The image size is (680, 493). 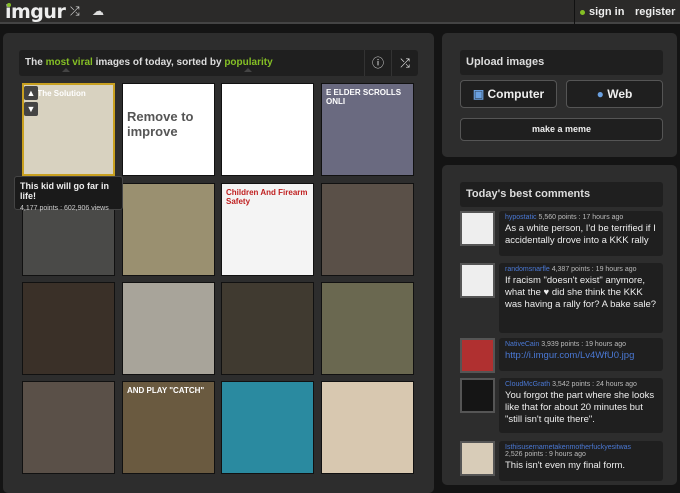 What do you see at coordinates (527, 269) in the screenshot?
I see `comment-username: randomsnarfle` at bounding box center [527, 269].